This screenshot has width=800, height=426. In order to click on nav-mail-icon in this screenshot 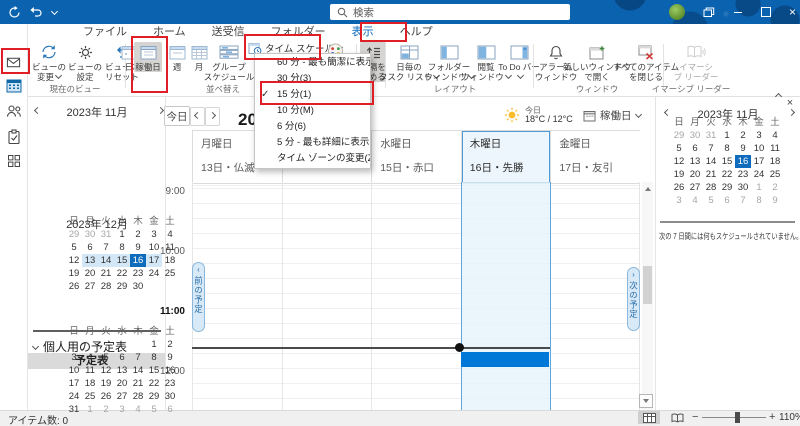, I will do `click(13, 62)`.